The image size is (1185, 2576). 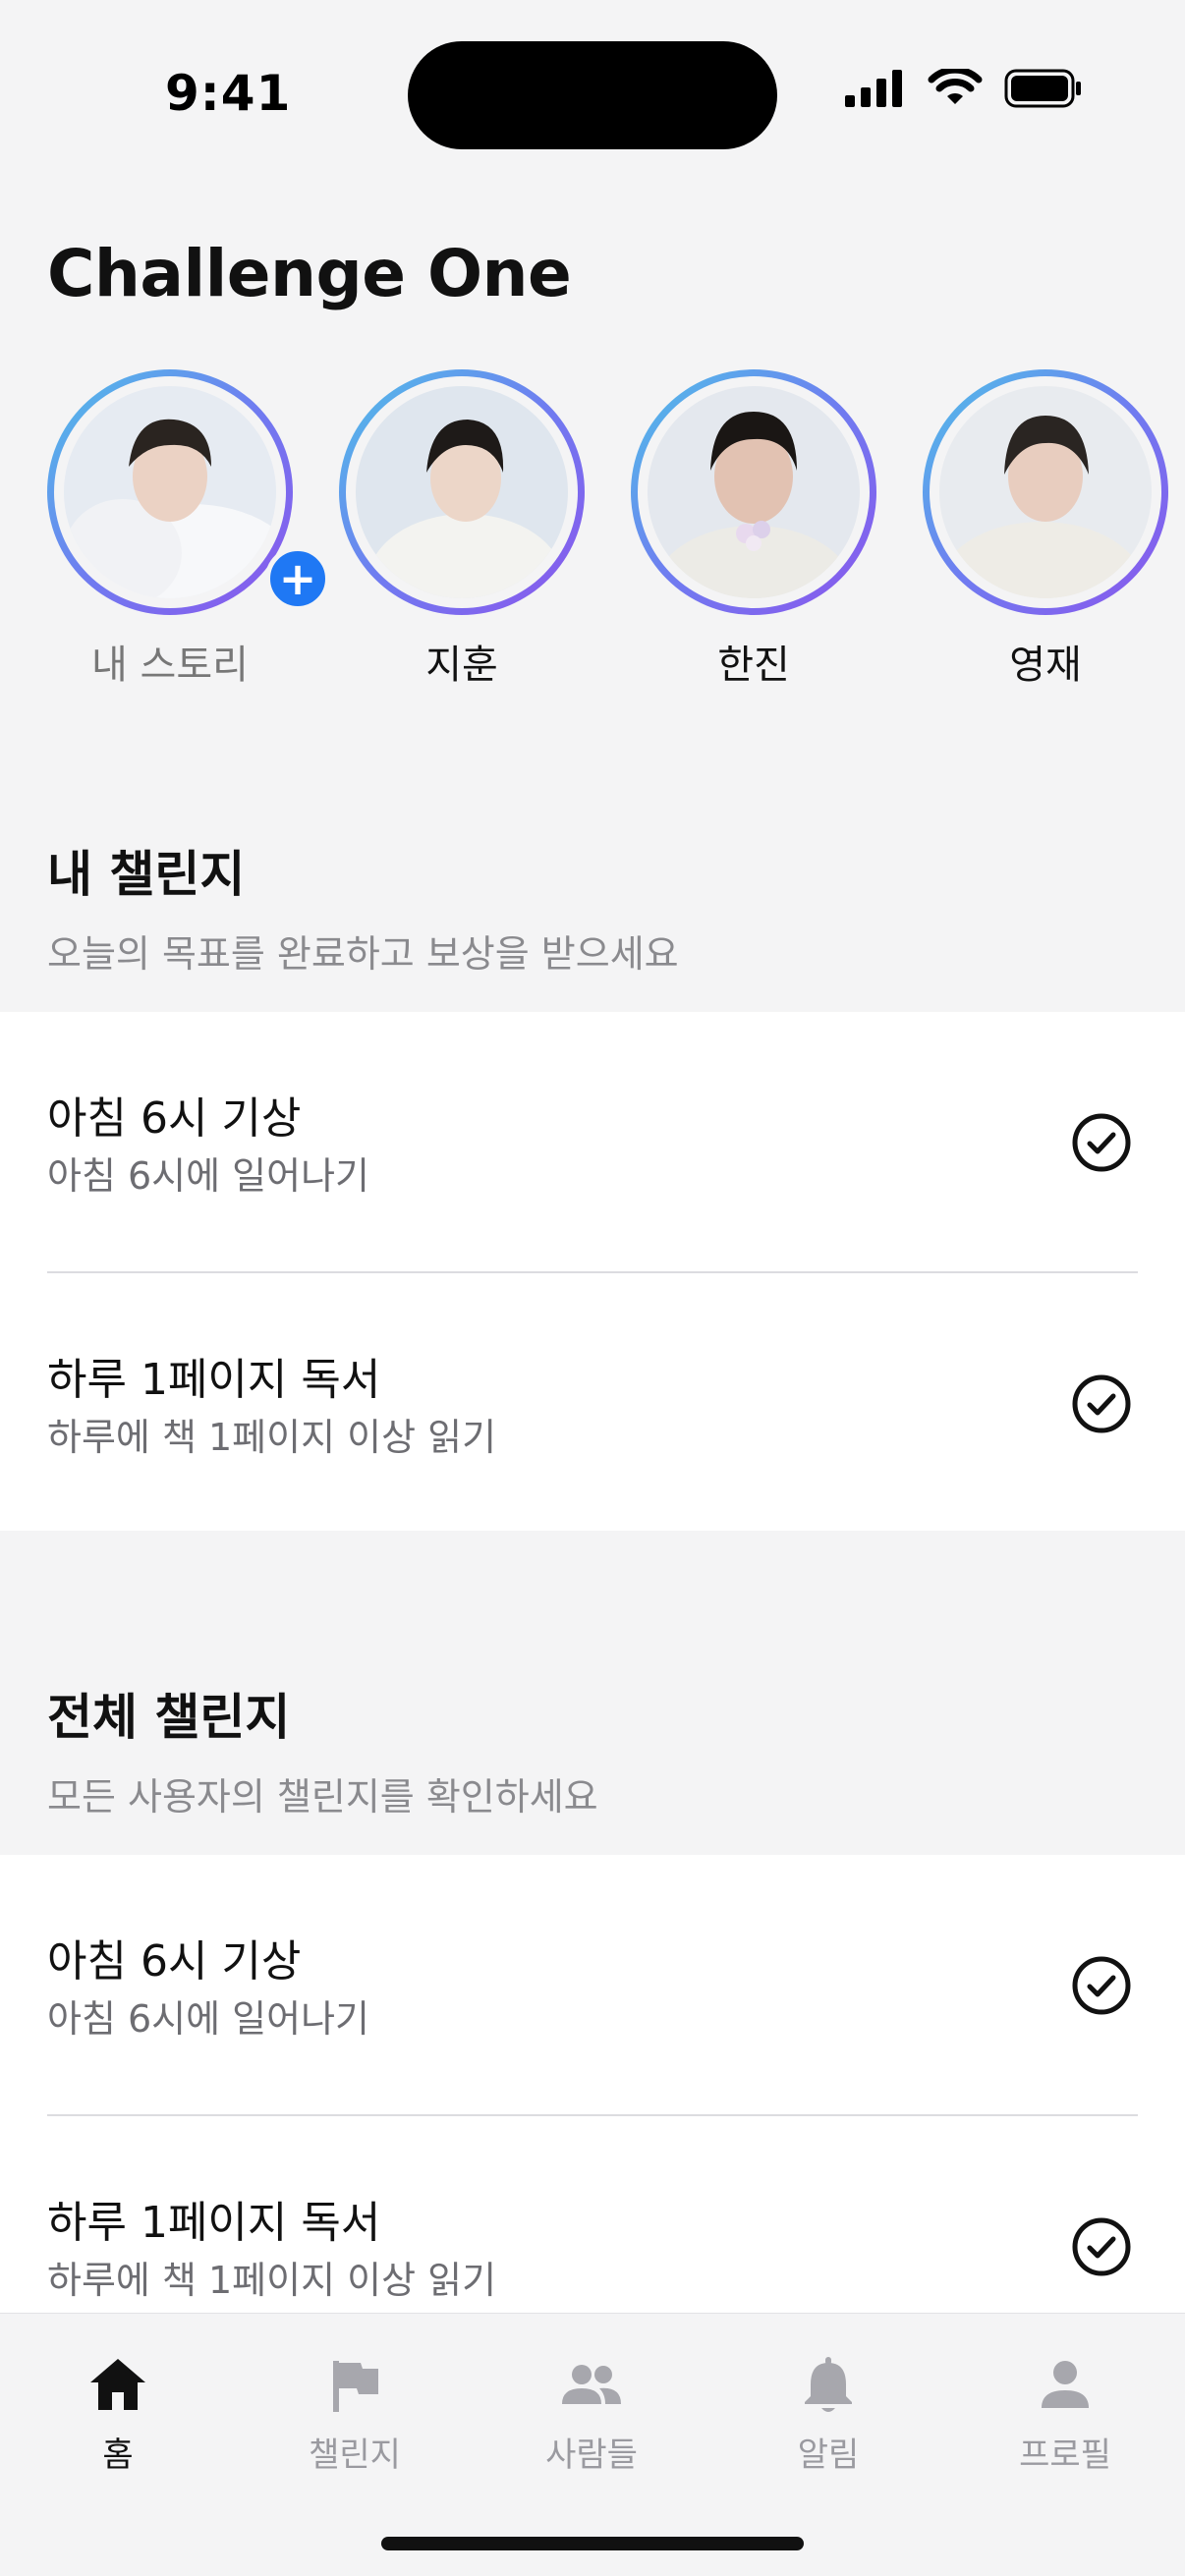 I want to click on add-story-button: +, so click(x=297, y=578).